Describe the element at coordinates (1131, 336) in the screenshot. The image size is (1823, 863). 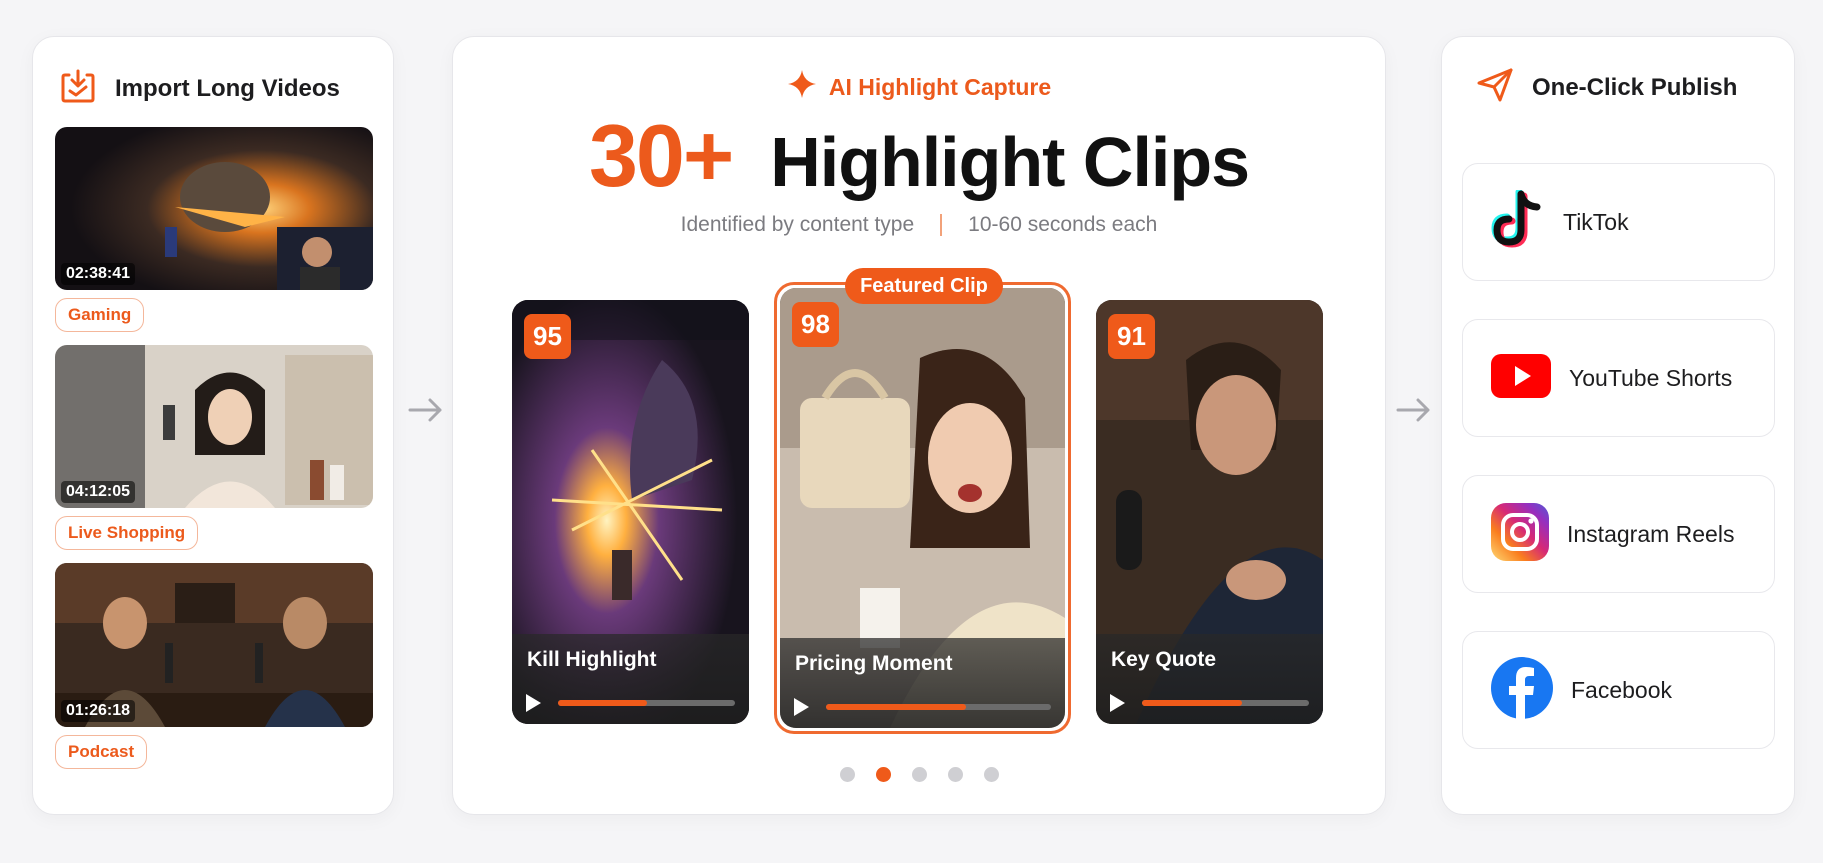
I see `clip-score: 91` at that location.